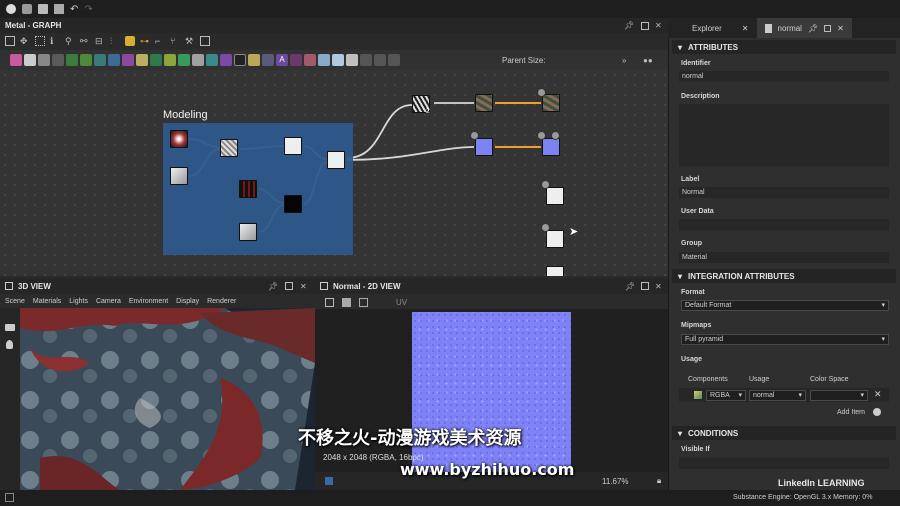 The width and height of the screenshot is (900, 506). What do you see at coordinates (784, 276) in the screenshot?
I see `integration-section: ▾ INTEGRATION ATTRIBUTES` at bounding box center [784, 276].